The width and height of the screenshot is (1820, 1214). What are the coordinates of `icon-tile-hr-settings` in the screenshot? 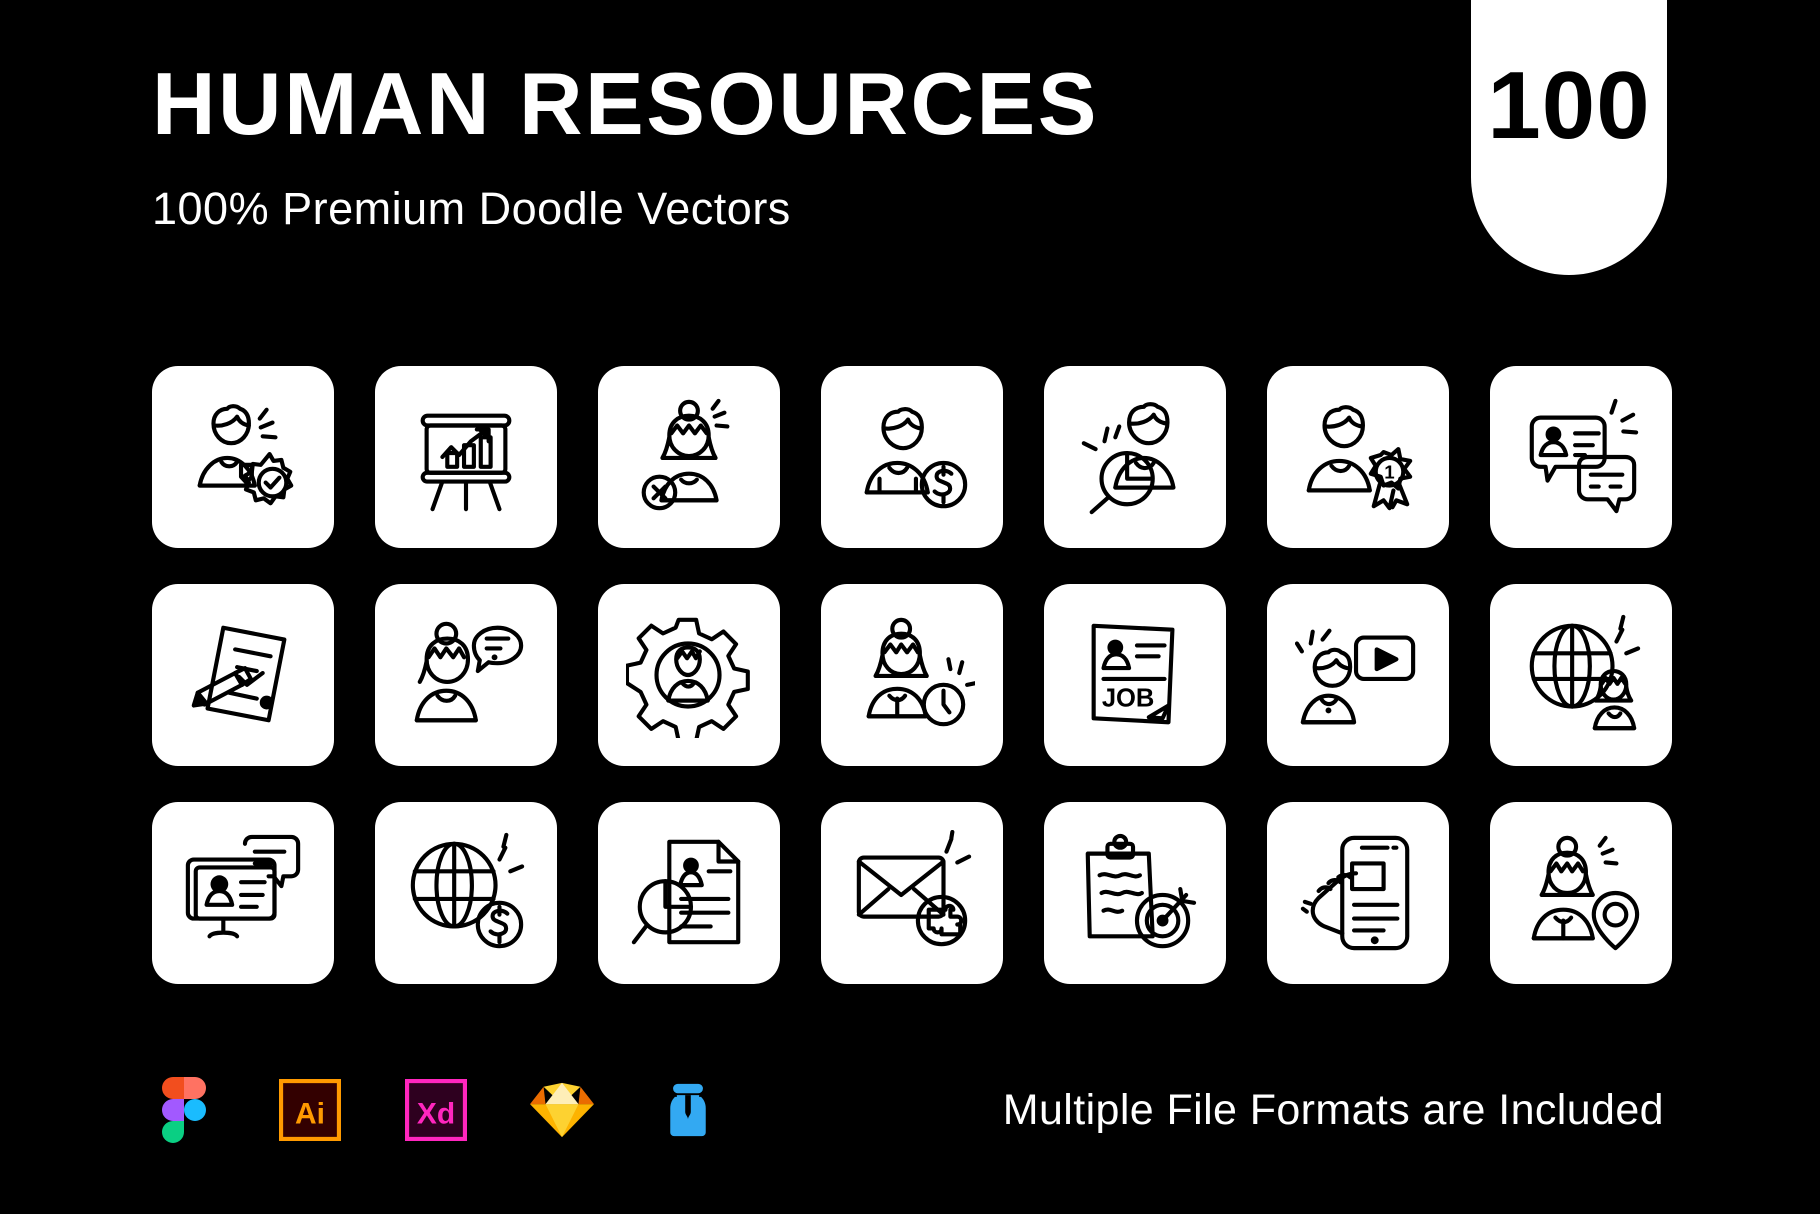 It's located at (689, 675).